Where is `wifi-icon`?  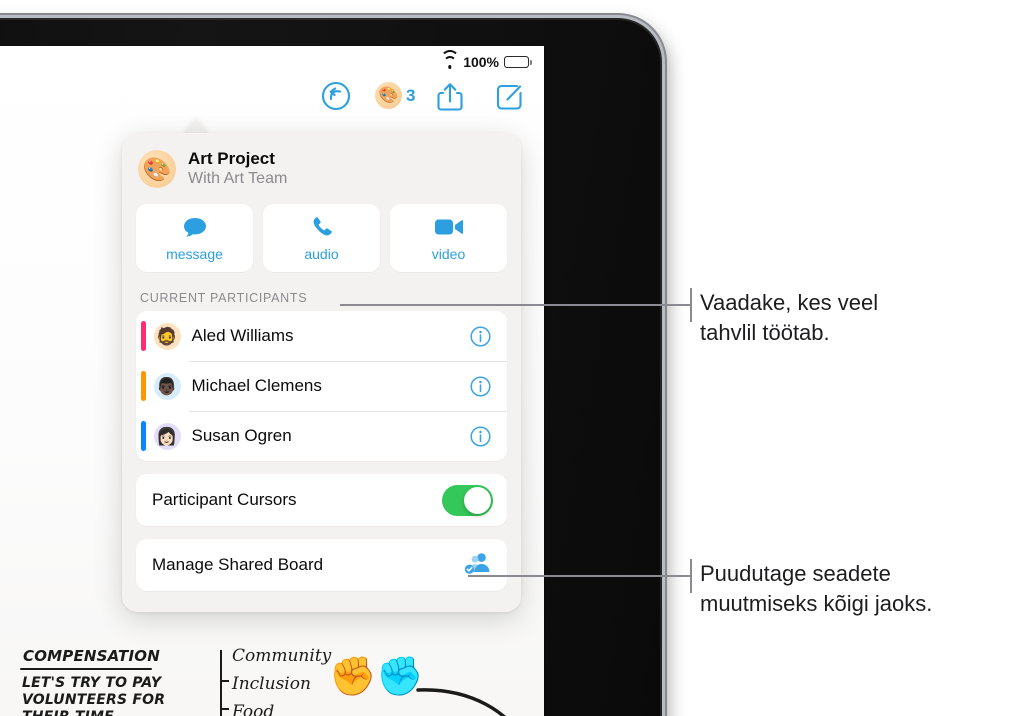 wifi-icon is located at coordinates (450, 59).